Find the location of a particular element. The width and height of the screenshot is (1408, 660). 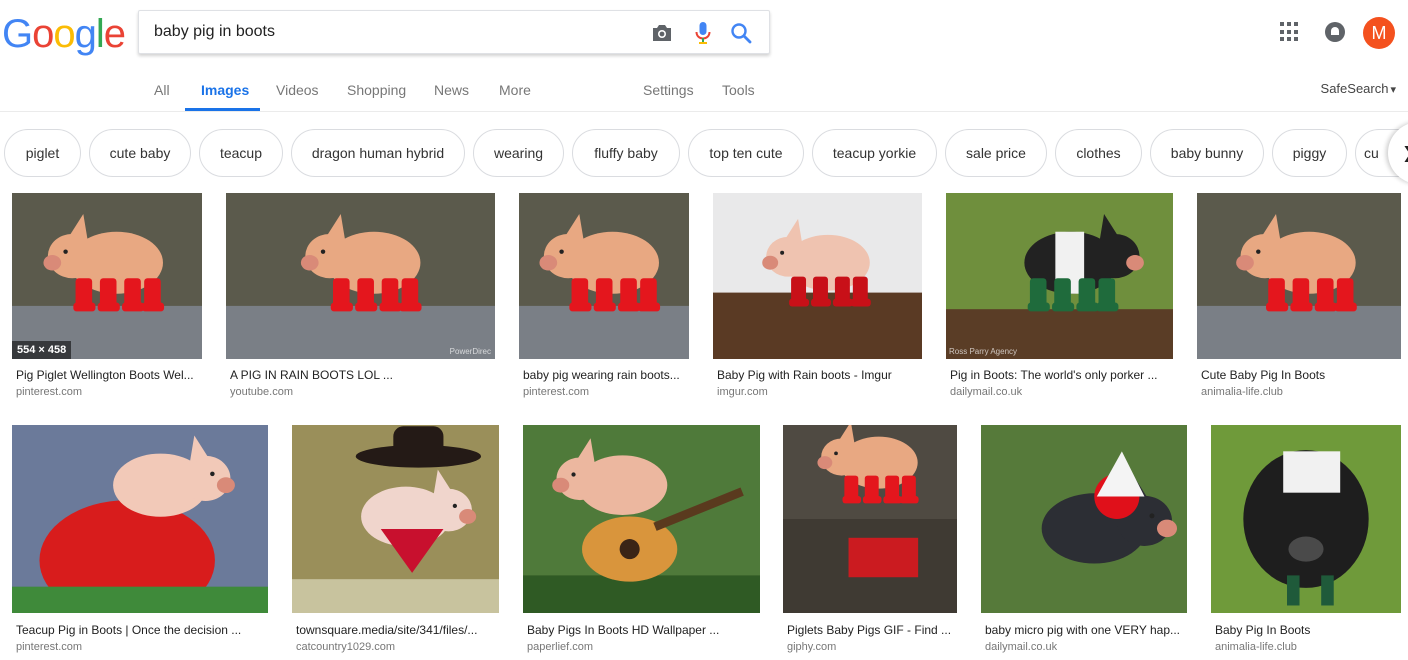

divider is located at coordinates (704, 111).